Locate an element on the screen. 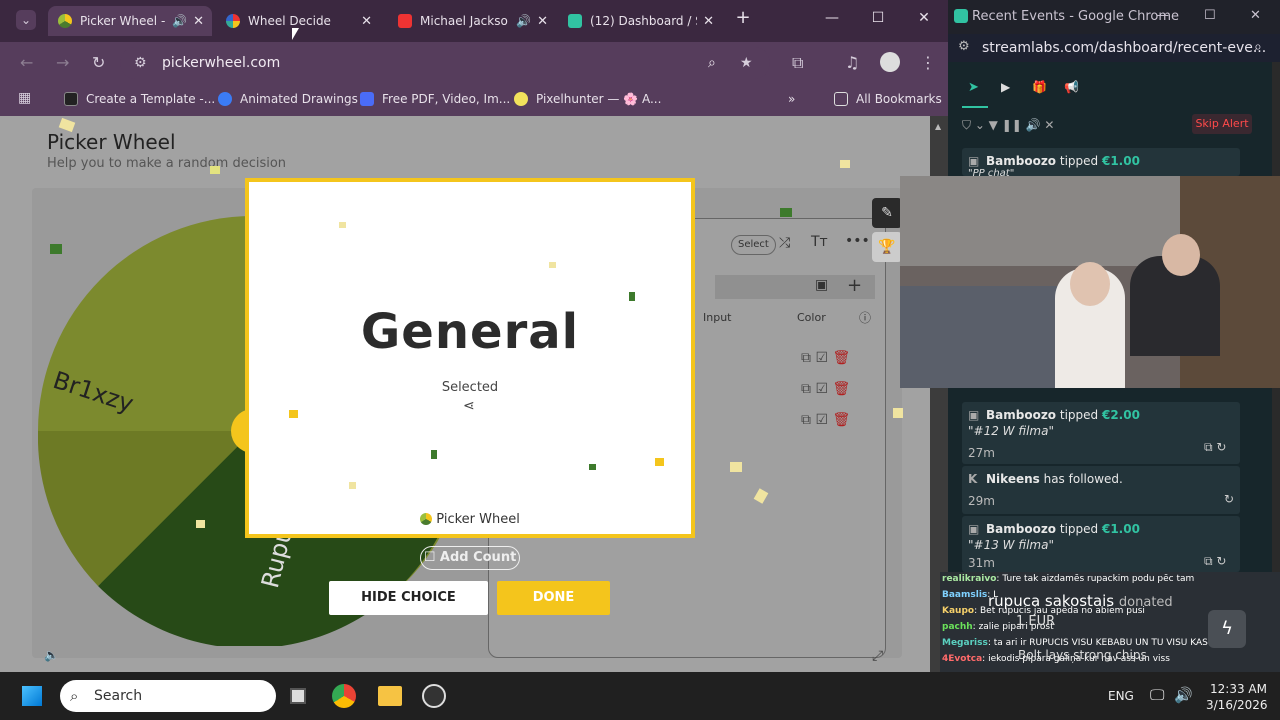  back-icon: ← is located at coordinates (26, 62).